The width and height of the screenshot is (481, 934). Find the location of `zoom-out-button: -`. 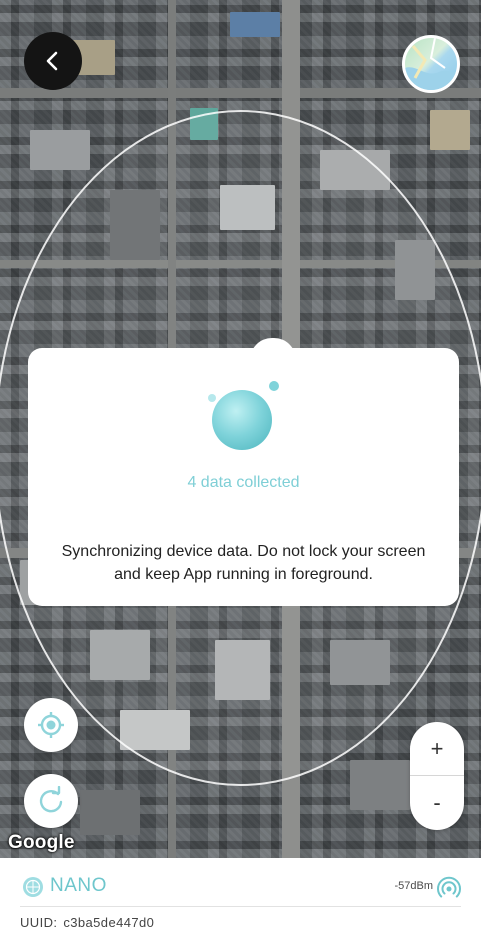

zoom-out-button: - is located at coordinates (437, 803).